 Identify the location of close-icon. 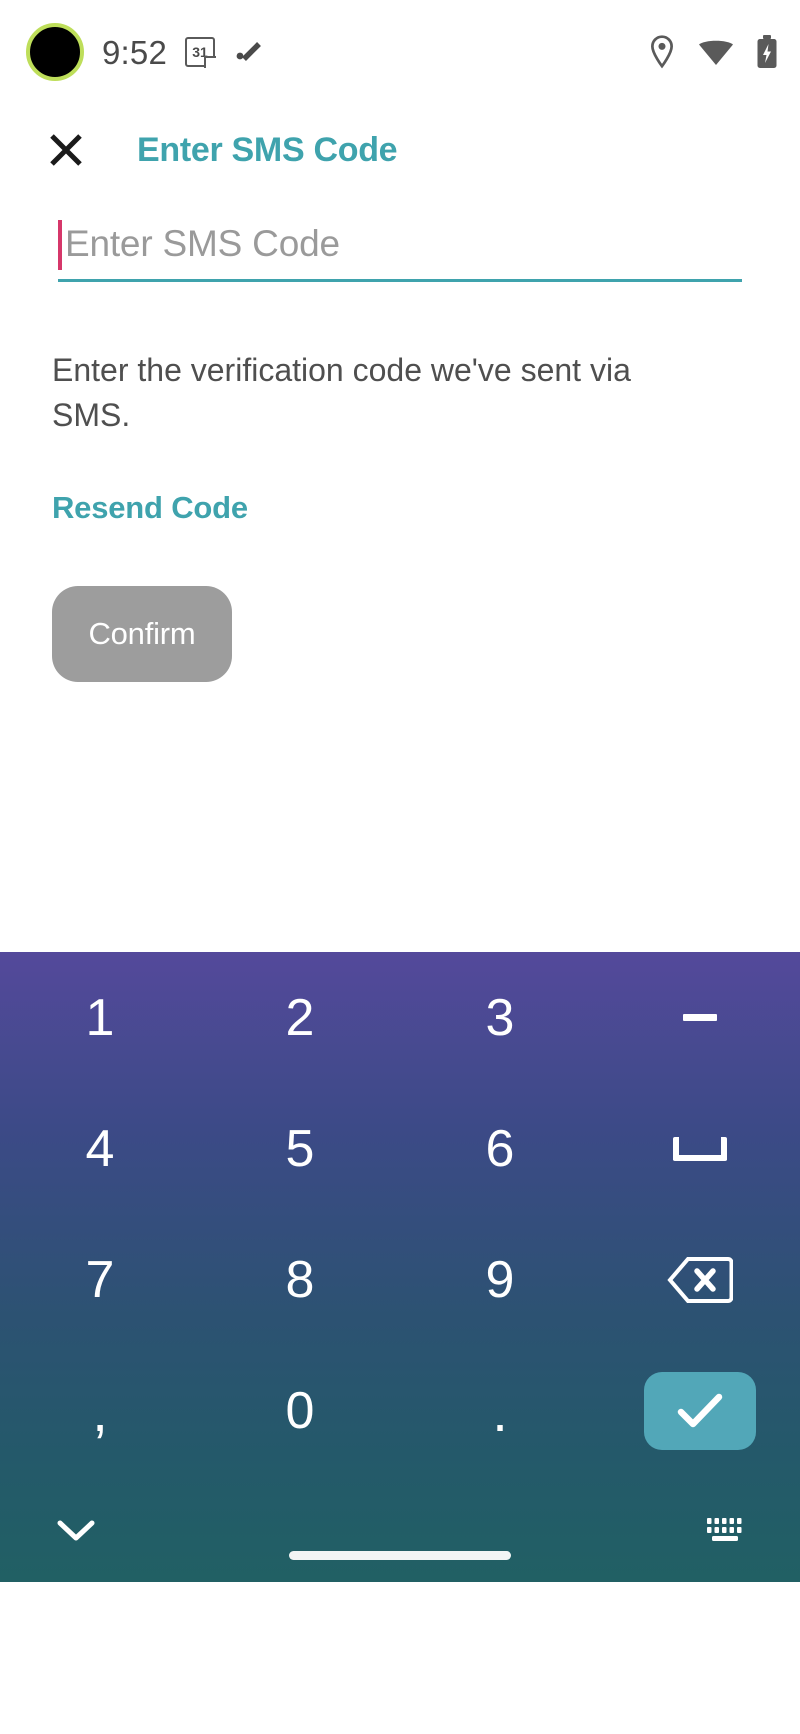
(66, 150).